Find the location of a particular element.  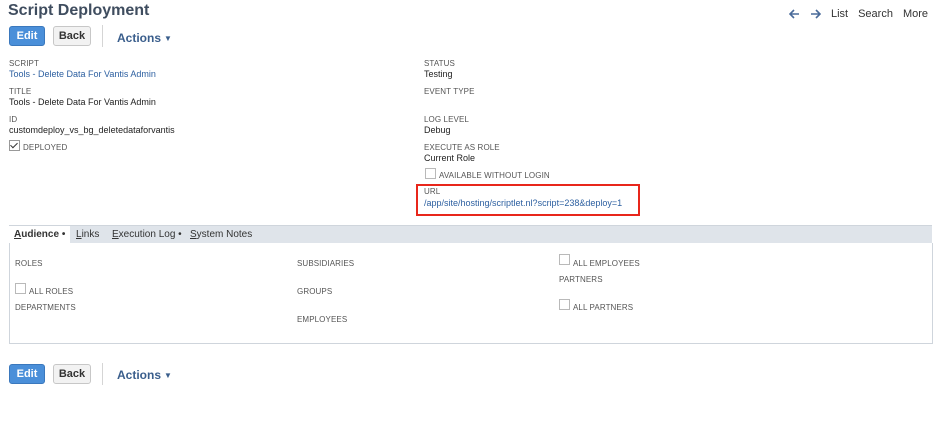

tab-audience: Audience • is located at coordinates (40, 235).